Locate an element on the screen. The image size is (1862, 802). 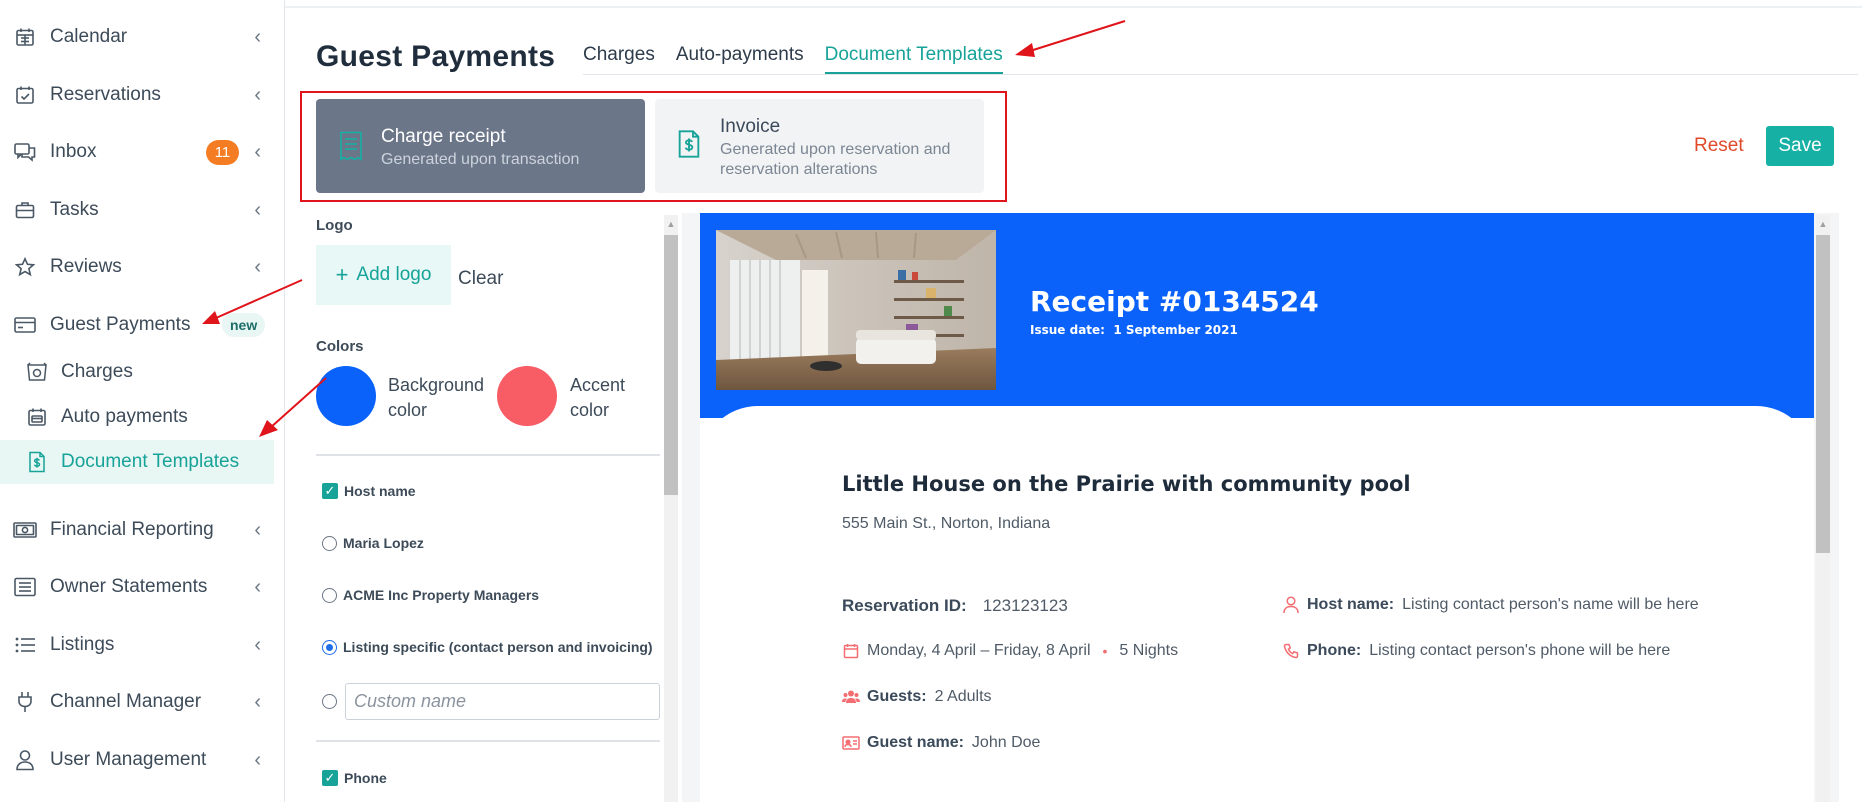
guest-name-value: John Doe is located at coordinates (1006, 742).